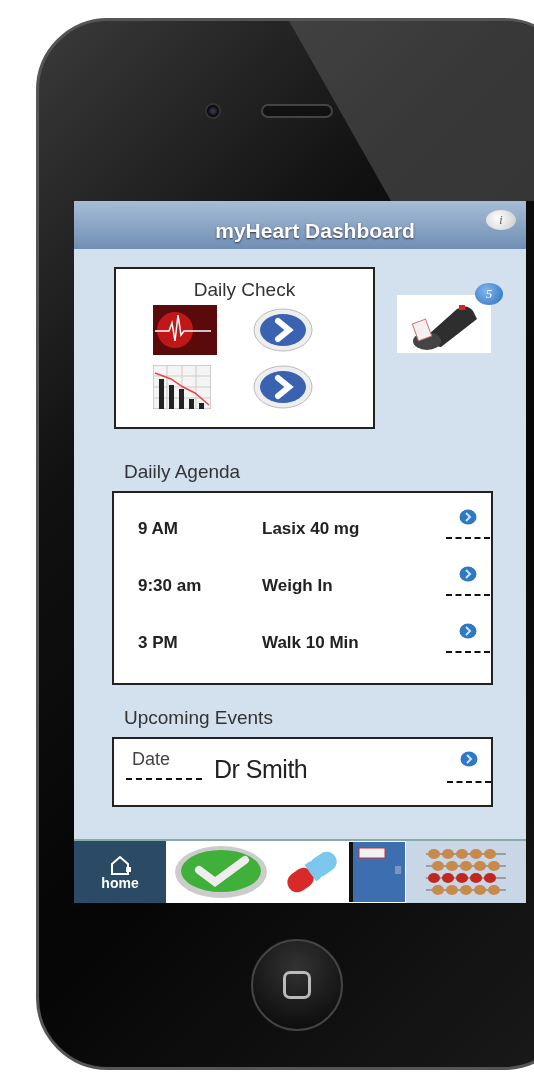 This screenshot has width=534, height=1084. I want to click on message-count-badge: 5, so click(489, 294).